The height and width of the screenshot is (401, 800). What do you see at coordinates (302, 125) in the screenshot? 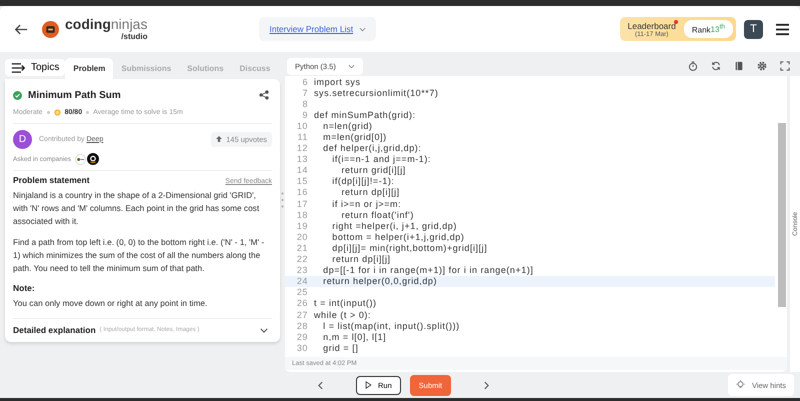
I see `line-number: 10` at bounding box center [302, 125].